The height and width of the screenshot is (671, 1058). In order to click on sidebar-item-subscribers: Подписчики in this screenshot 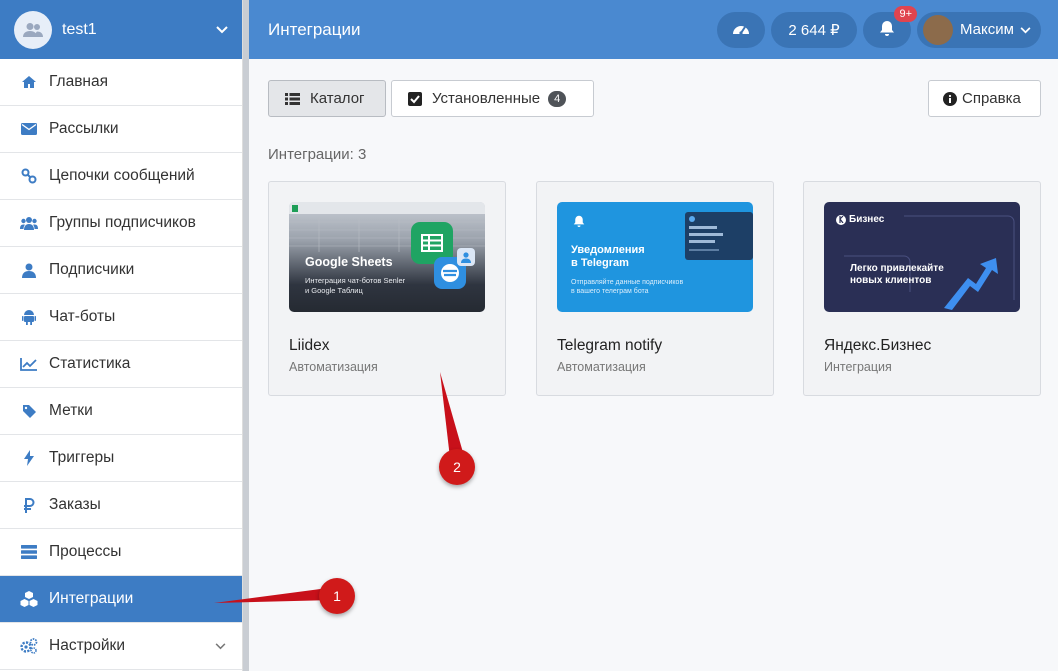, I will do `click(121, 270)`.